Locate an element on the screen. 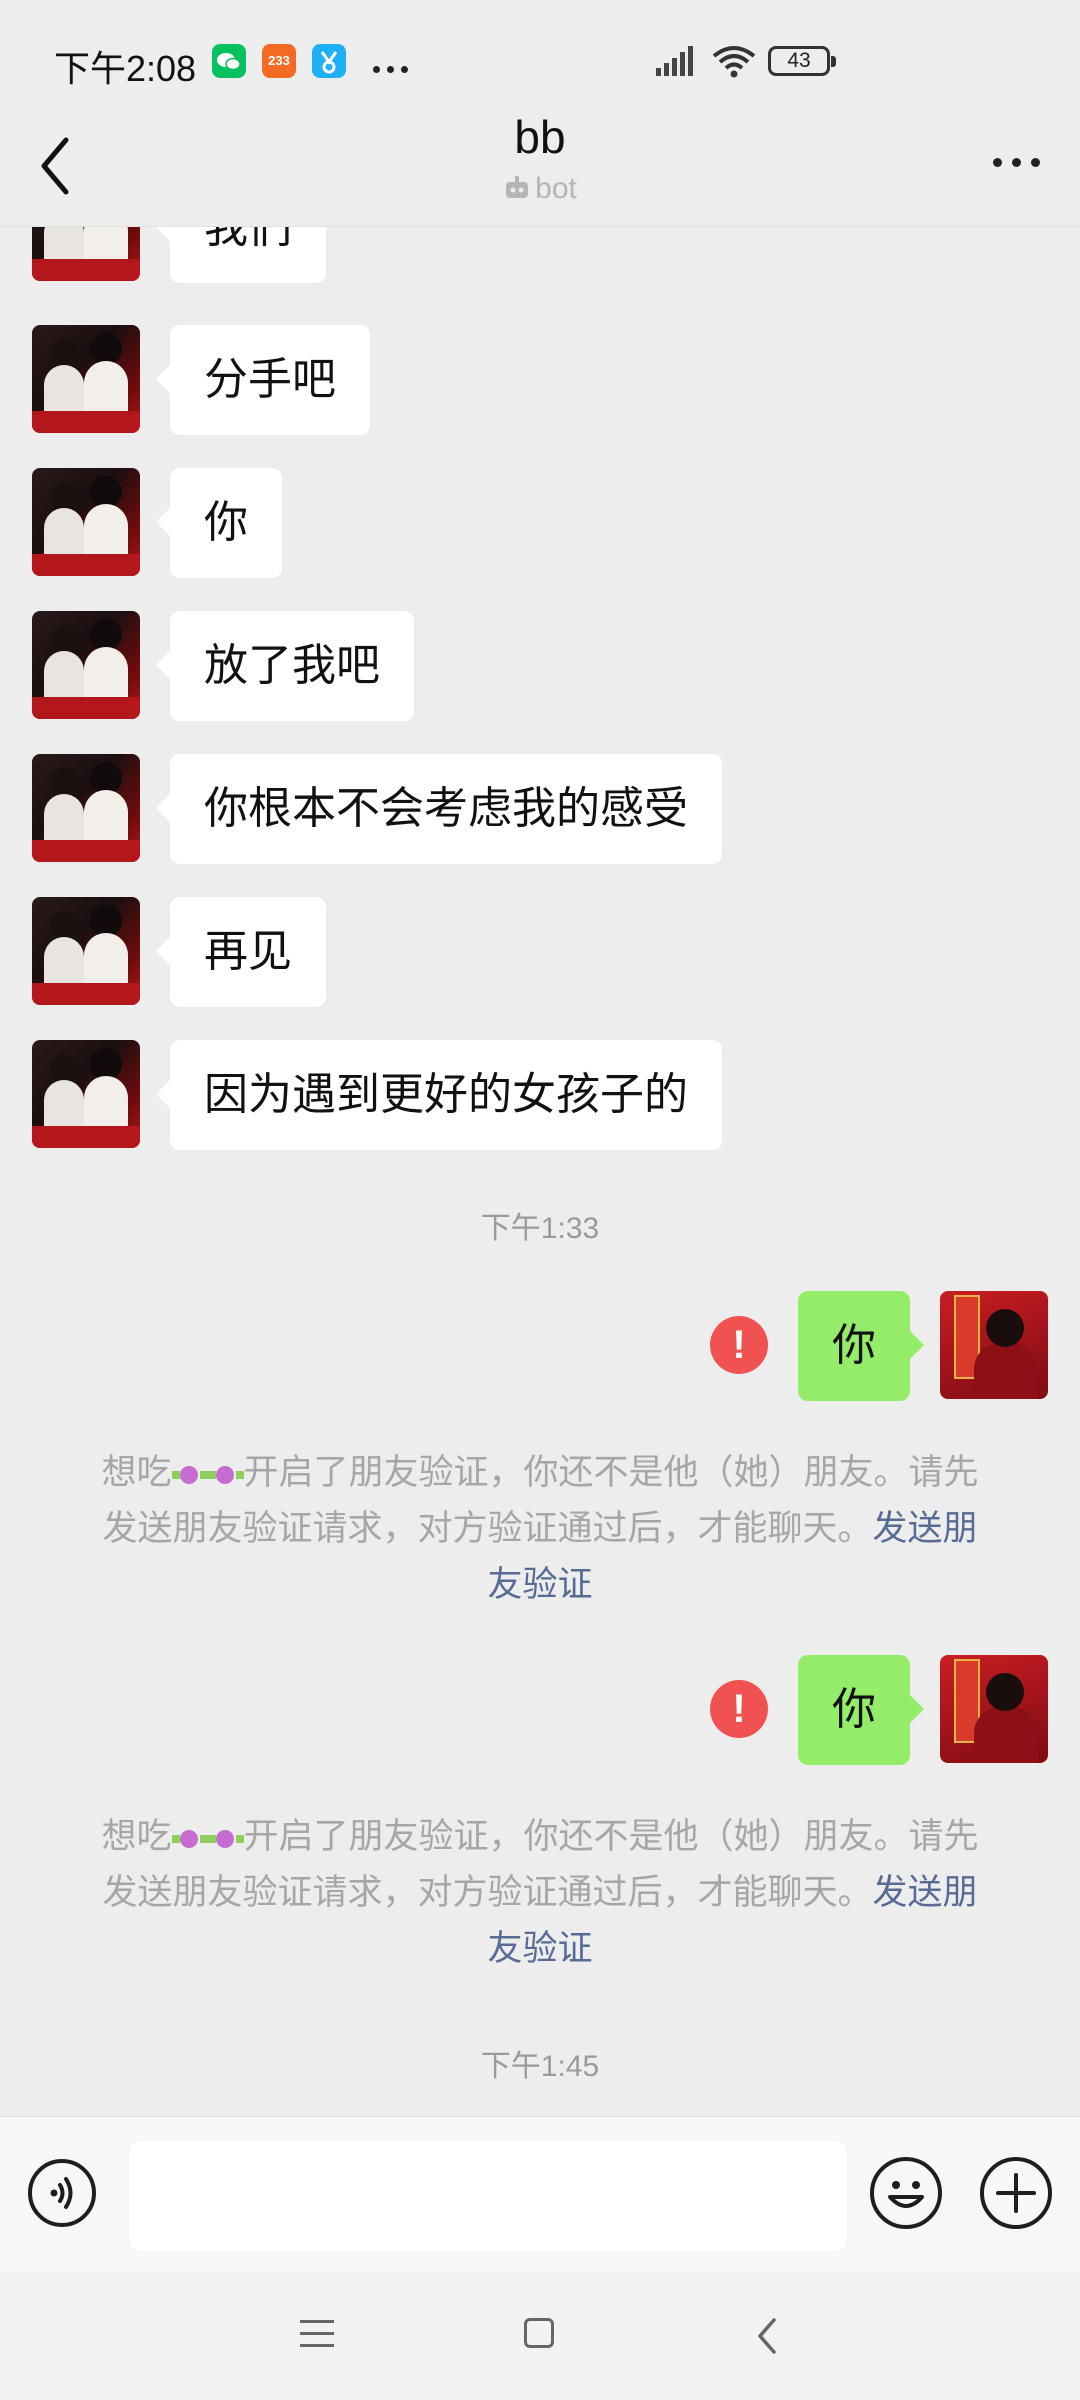  robot-icon is located at coordinates (517, 187).